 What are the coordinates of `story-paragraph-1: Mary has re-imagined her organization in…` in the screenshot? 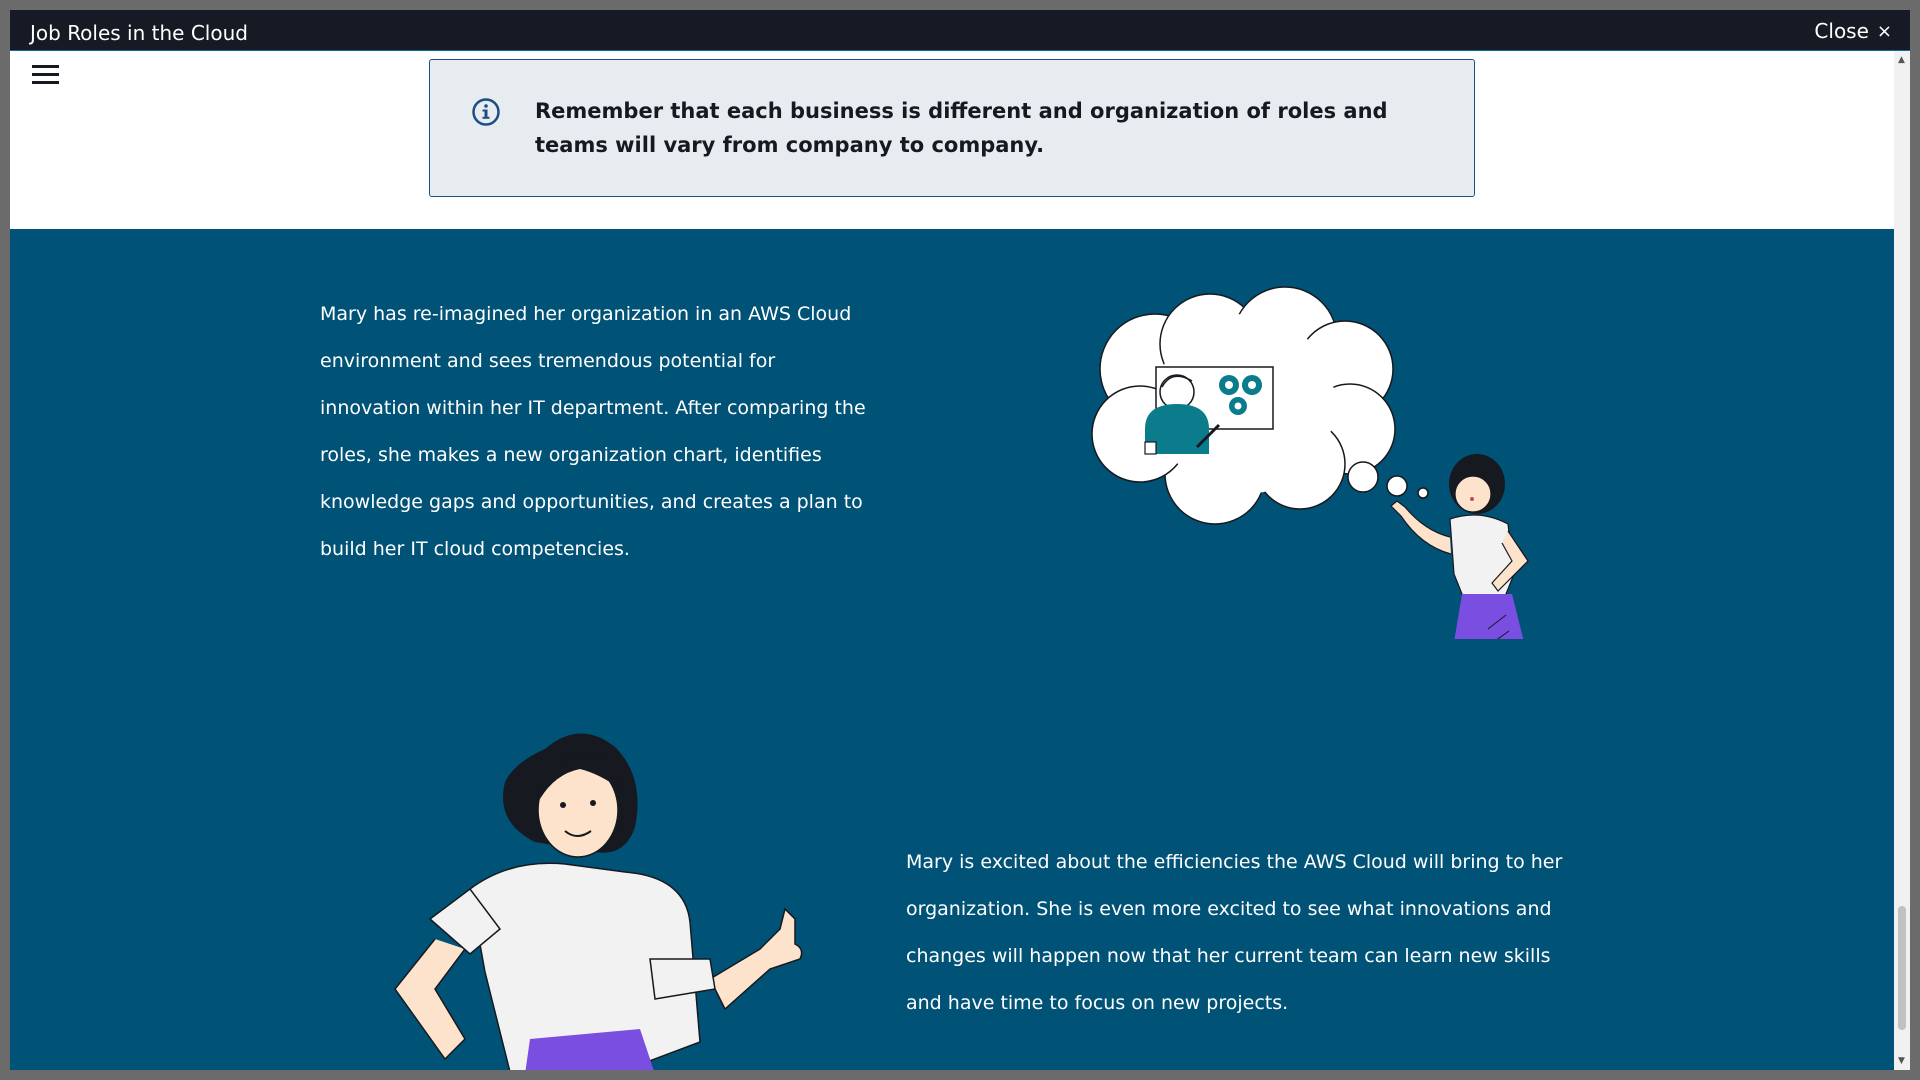 It's located at (593, 431).